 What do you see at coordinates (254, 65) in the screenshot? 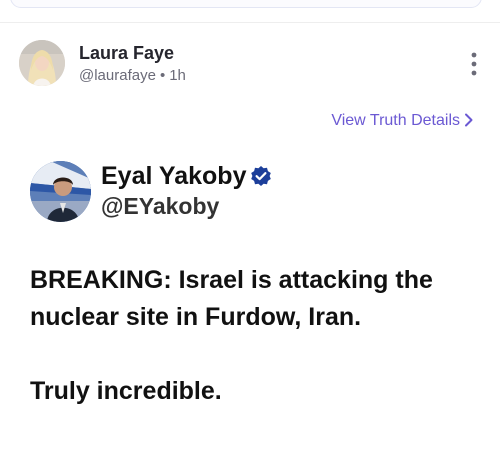
I see `post-header: Laura Faye @laurafaye • 1h` at bounding box center [254, 65].